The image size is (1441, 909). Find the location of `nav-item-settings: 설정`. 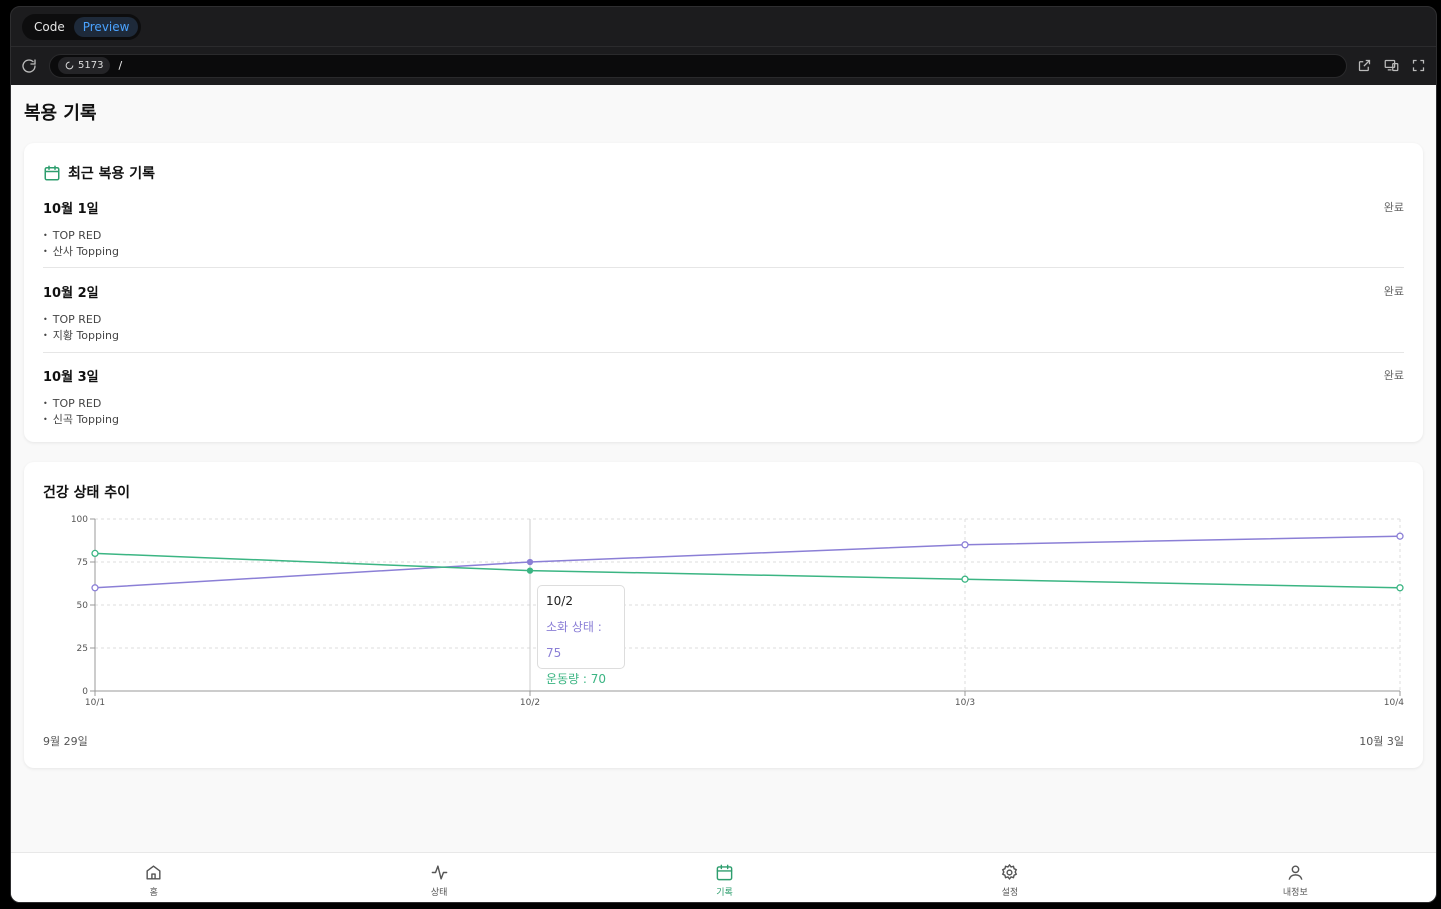

nav-item-settings: 설정 is located at coordinates (1009, 877).